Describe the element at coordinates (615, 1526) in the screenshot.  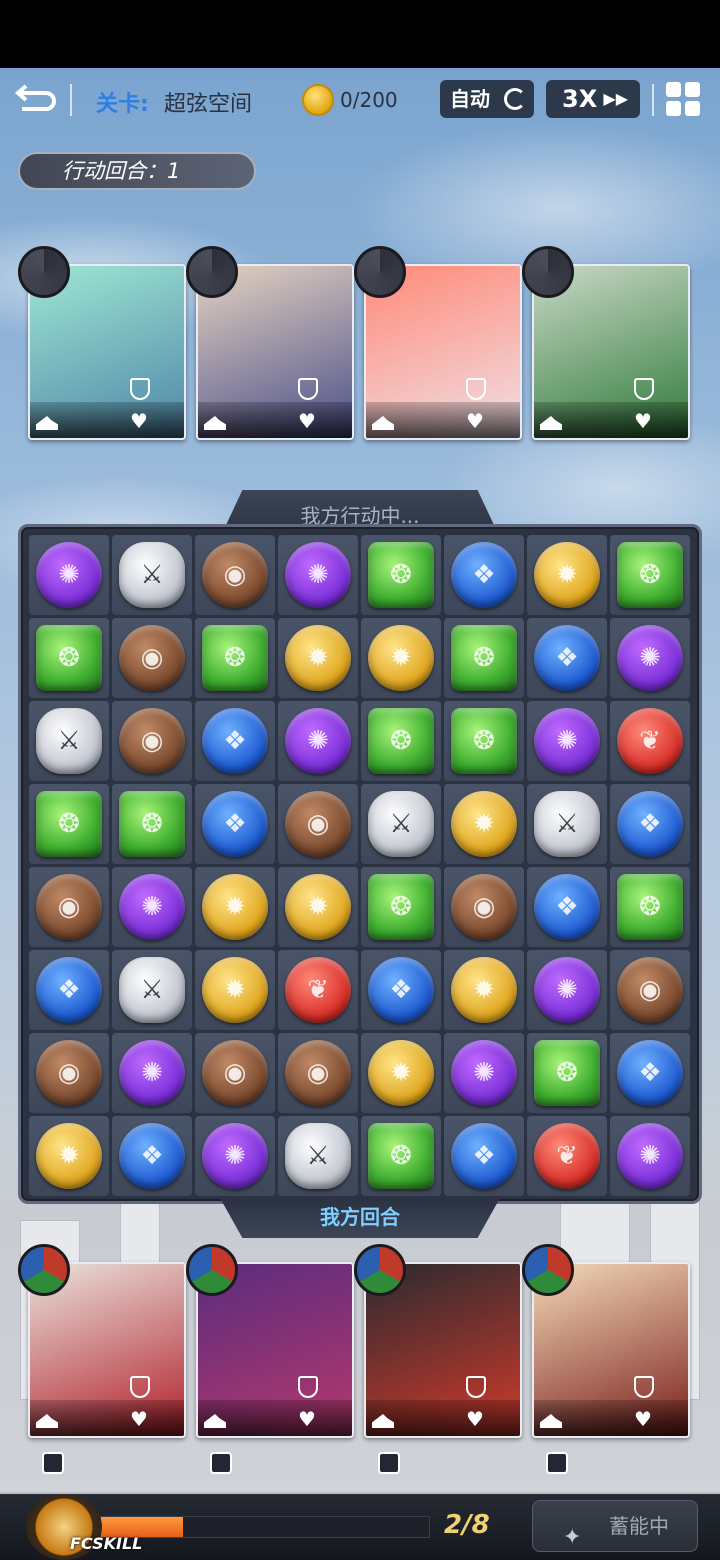
I see `charge-button: ✦ 蓄能中` at that location.